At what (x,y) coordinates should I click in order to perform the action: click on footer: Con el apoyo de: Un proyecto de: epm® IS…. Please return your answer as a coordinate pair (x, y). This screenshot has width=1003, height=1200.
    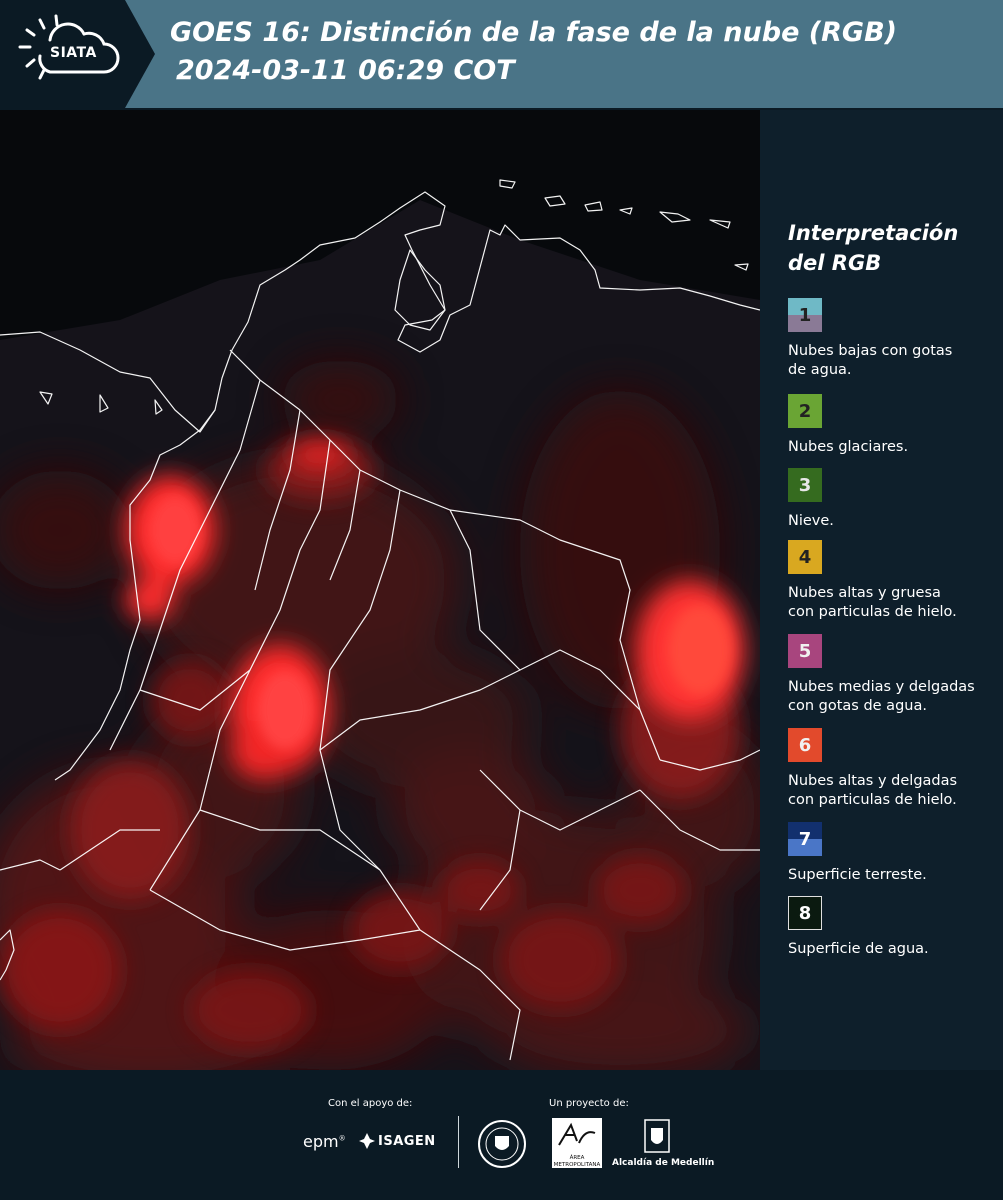
    Looking at the image, I should click on (501, 1135).